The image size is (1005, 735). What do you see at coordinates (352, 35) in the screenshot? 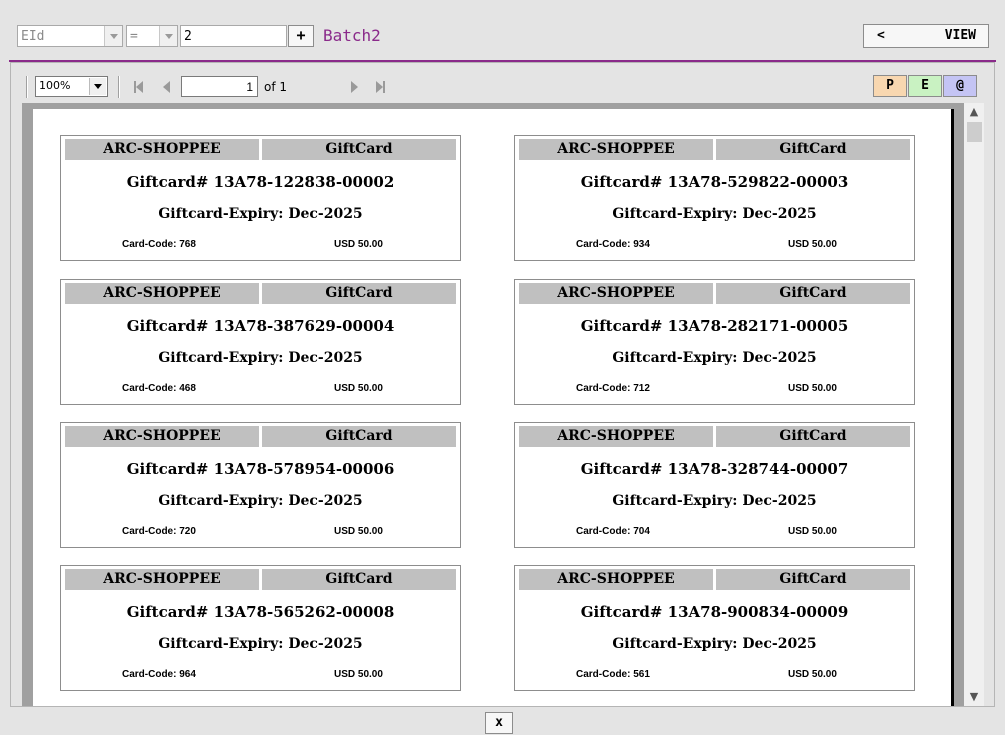
I see `batch-label: Batch2` at bounding box center [352, 35].